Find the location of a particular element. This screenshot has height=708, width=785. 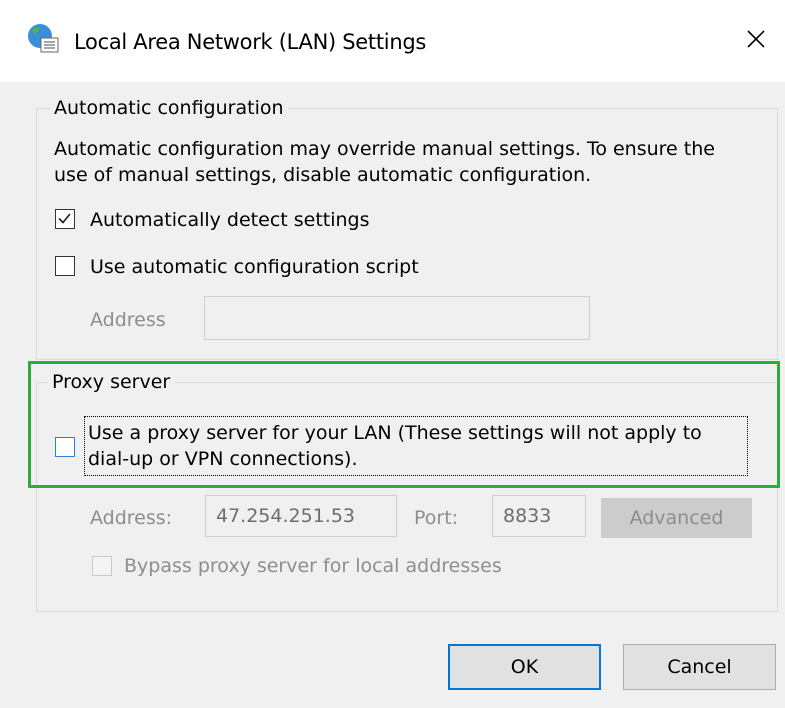

globe-network-icon is located at coordinates (43, 38).